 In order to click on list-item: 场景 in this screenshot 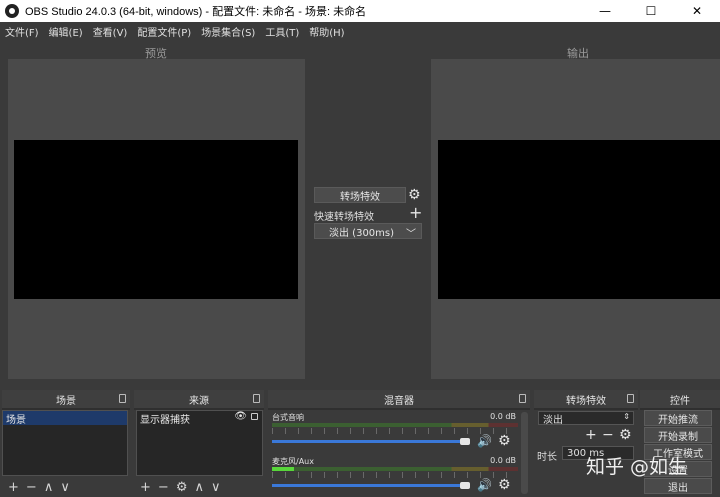, I will do `click(65, 418)`.